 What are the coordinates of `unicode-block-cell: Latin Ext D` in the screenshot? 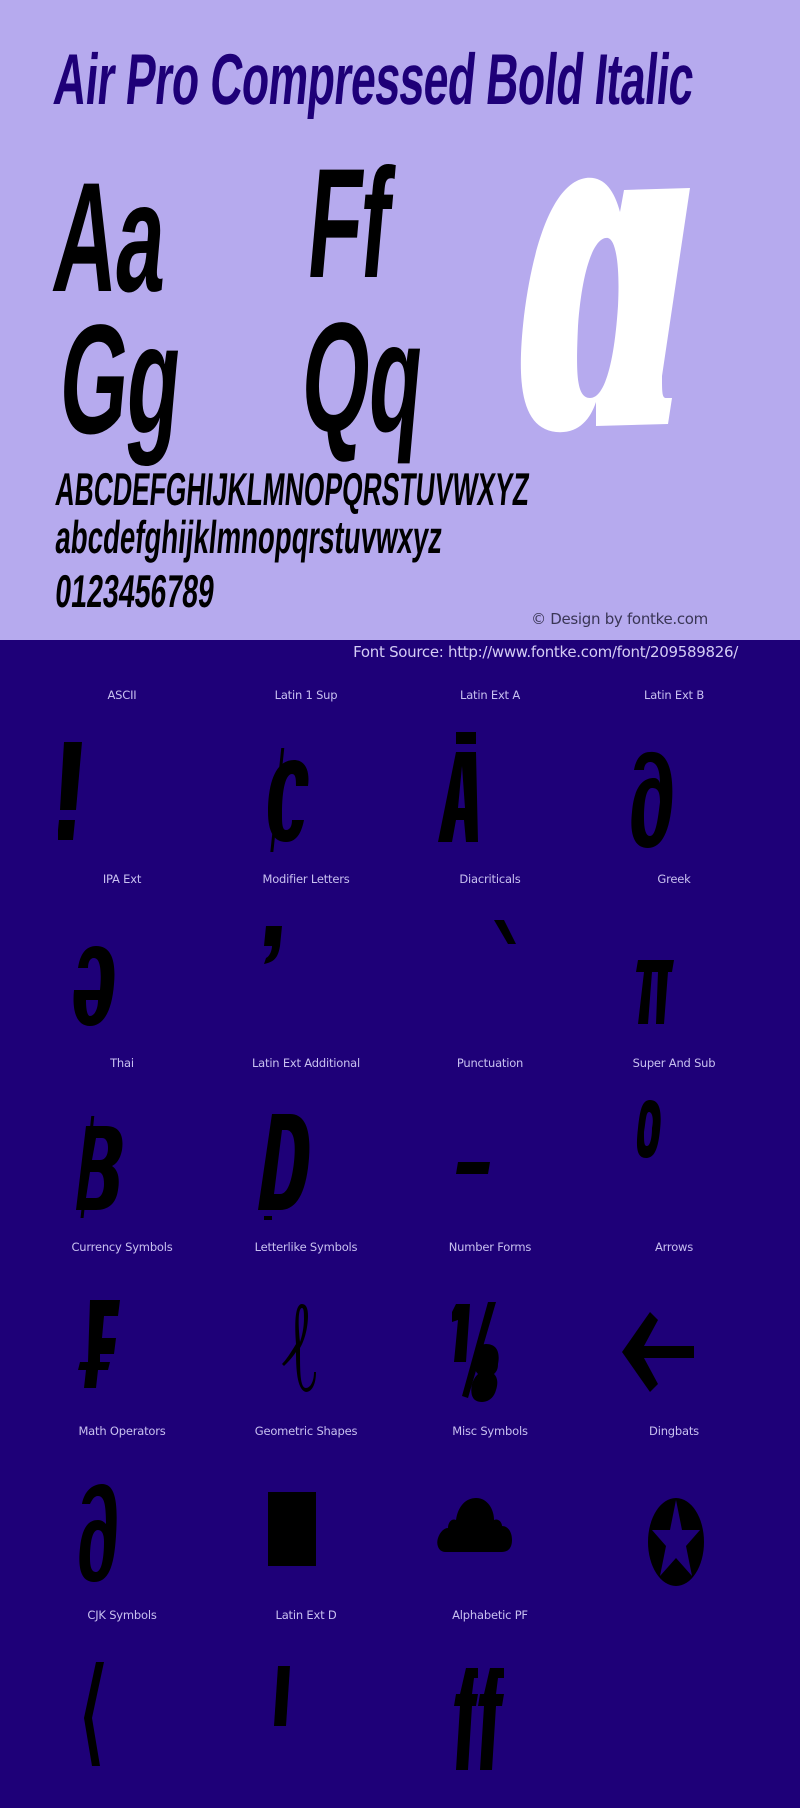 It's located at (306, 1700).